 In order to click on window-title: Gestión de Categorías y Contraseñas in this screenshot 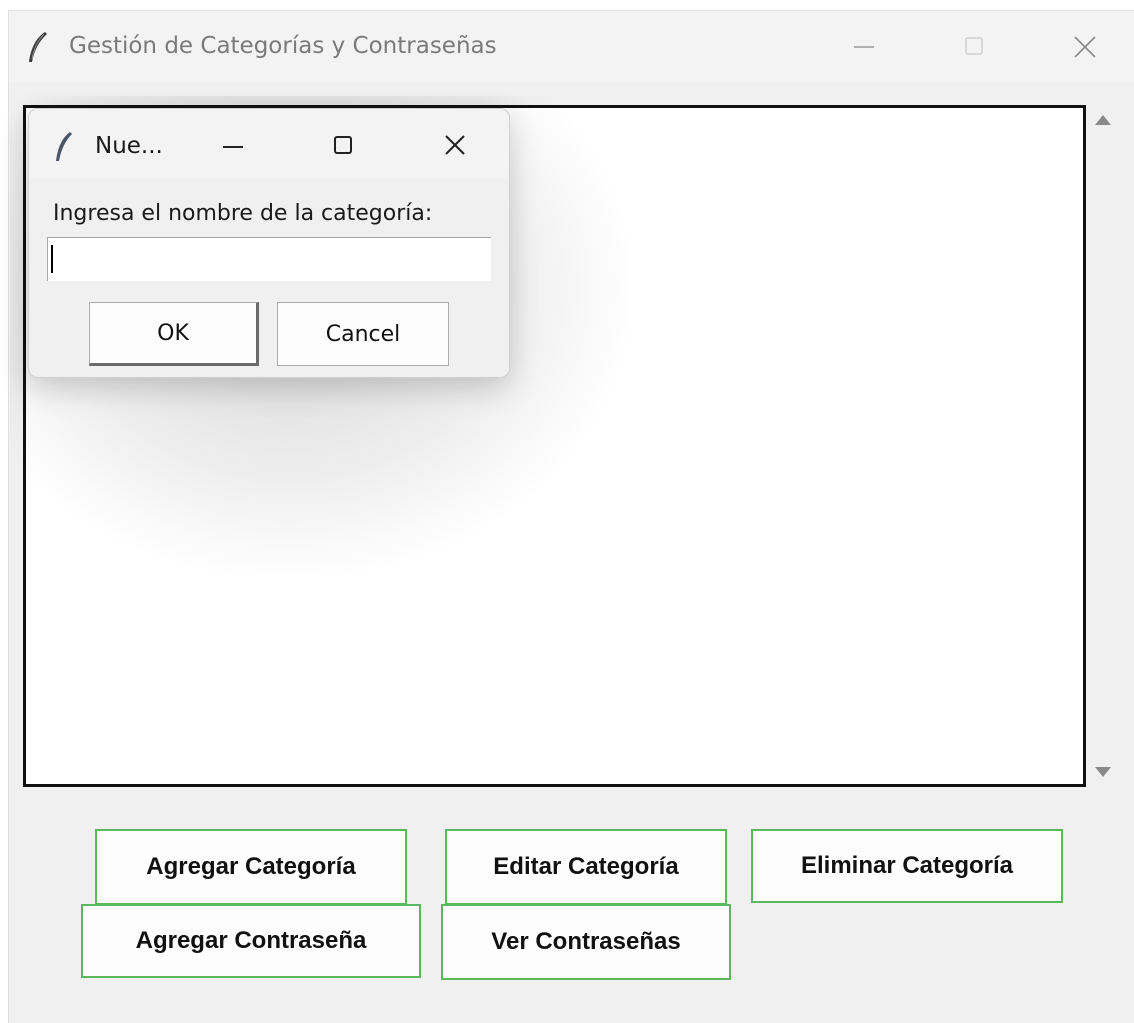, I will do `click(283, 46)`.